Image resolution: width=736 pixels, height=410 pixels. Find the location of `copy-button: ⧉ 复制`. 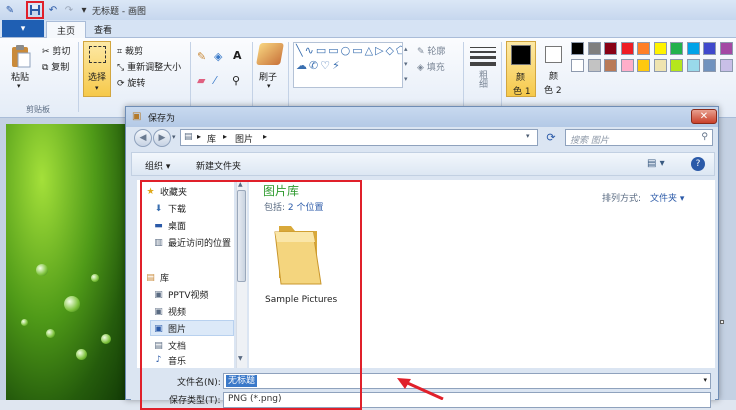

copy-button: ⧉ 复制 is located at coordinates (55, 66).